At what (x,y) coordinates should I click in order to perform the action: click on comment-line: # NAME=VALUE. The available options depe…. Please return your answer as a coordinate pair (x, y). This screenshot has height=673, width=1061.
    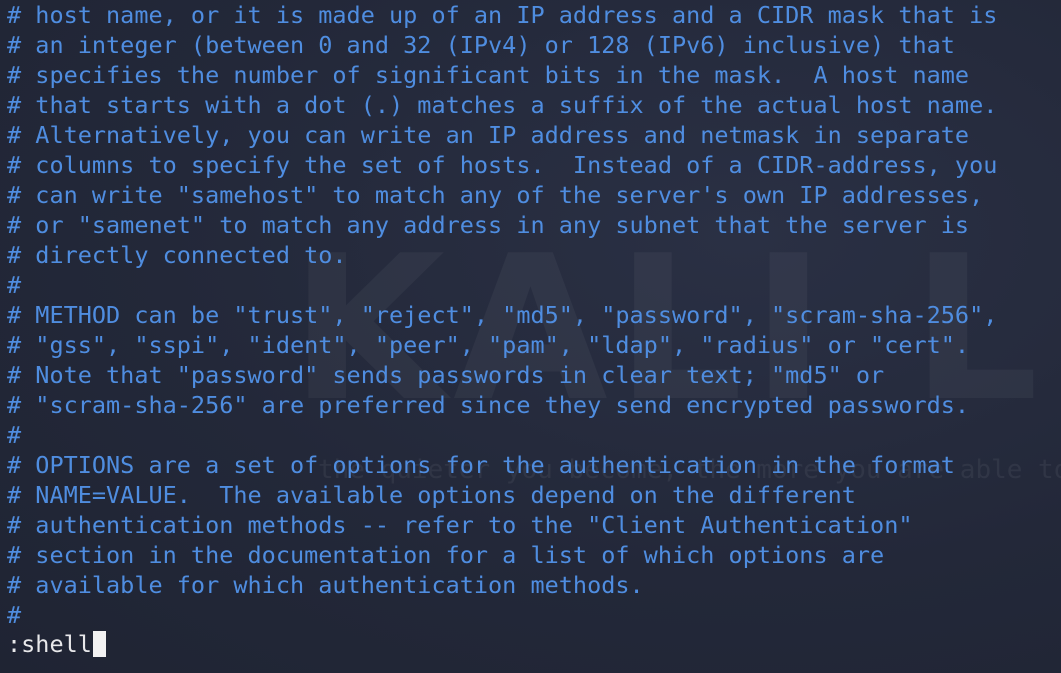
    Looking at the image, I should click on (431, 495).